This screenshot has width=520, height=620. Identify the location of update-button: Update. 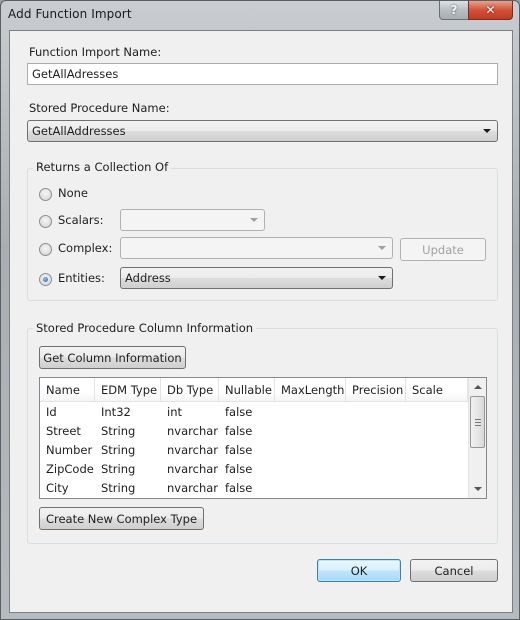
(443, 249).